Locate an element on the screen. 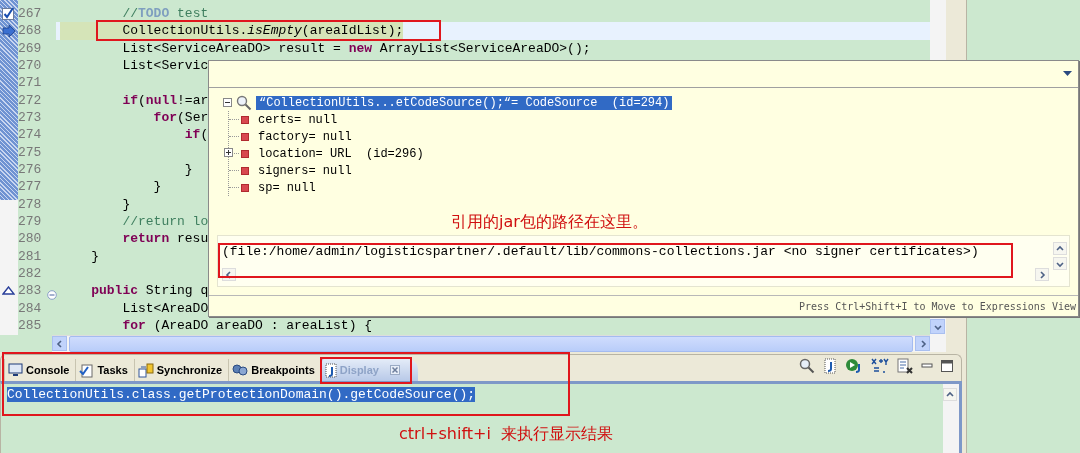  scroll-left-button is located at coordinates (59, 343).